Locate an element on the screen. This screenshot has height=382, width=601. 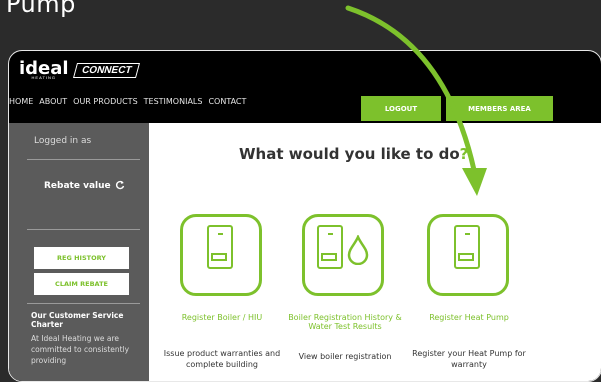
boiler-history-card is located at coordinates (343, 255).